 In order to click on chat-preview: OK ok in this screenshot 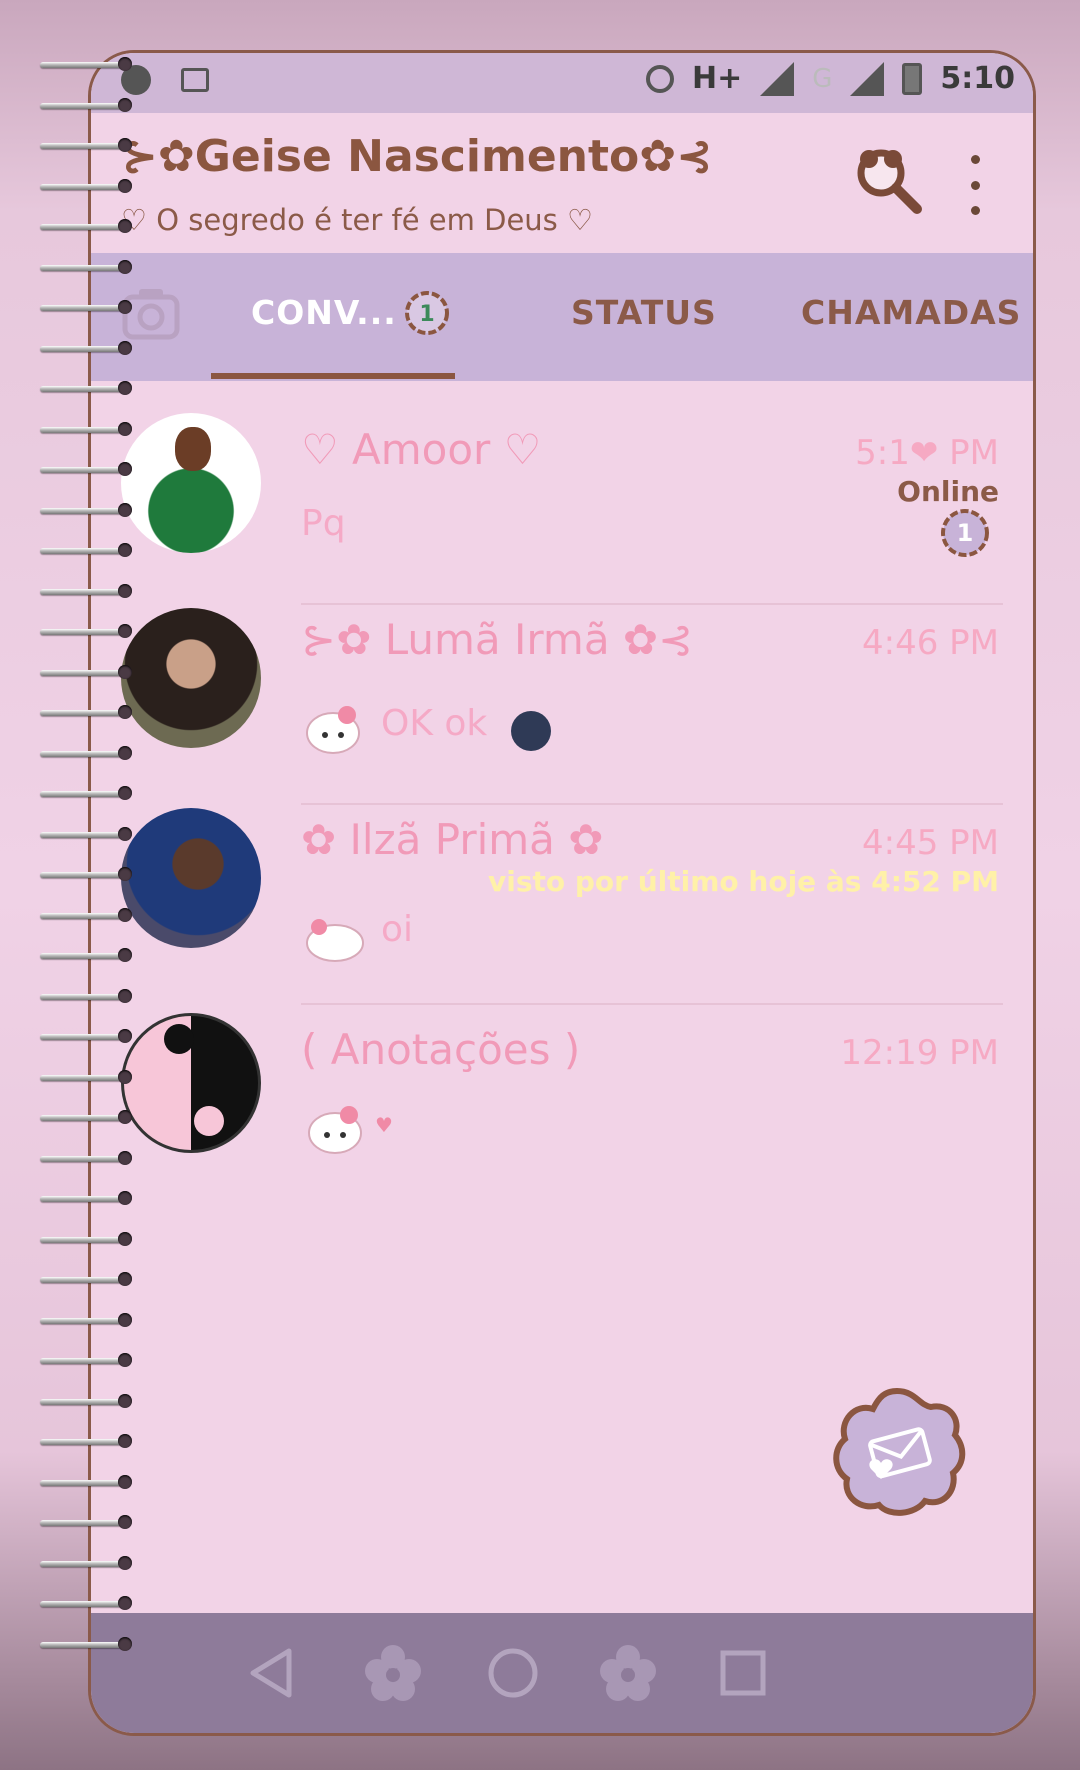, I will do `click(434, 723)`.